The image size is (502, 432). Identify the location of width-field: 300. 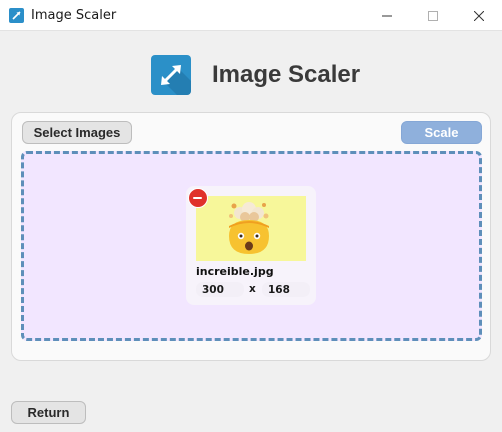
(220, 289).